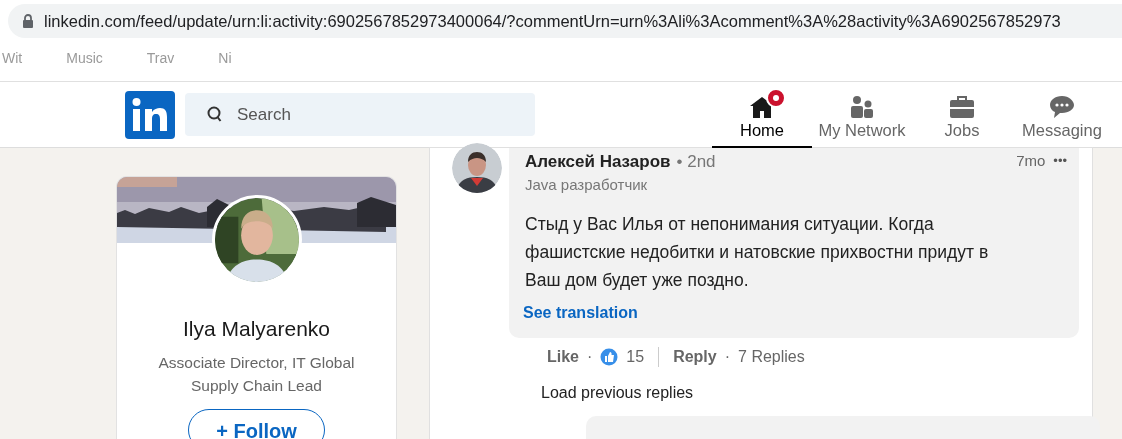  Describe the element at coordinates (28, 21) in the screenshot. I see `lock-icon` at that location.